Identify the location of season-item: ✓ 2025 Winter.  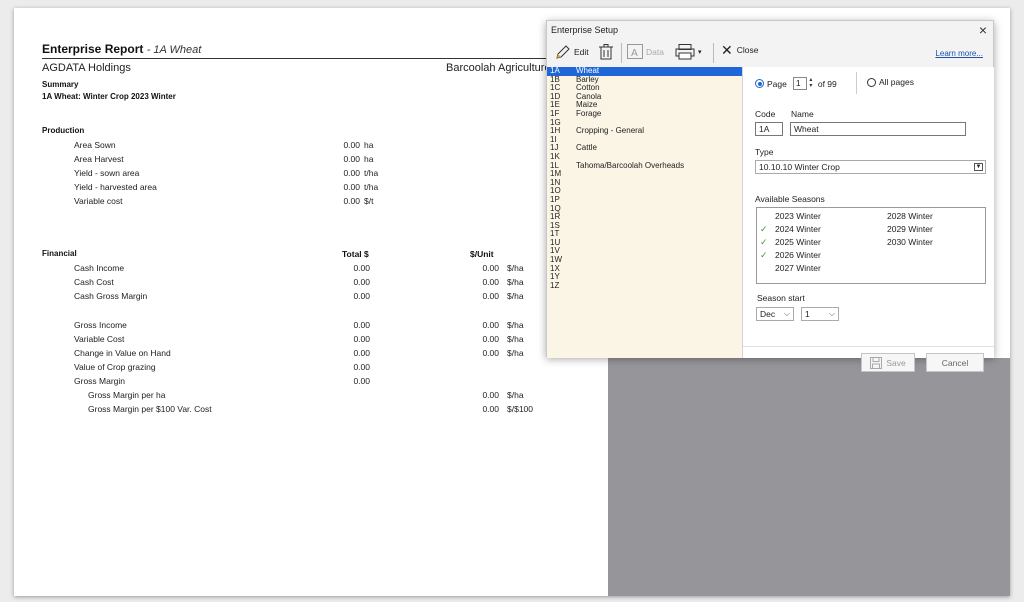
(790, 242).